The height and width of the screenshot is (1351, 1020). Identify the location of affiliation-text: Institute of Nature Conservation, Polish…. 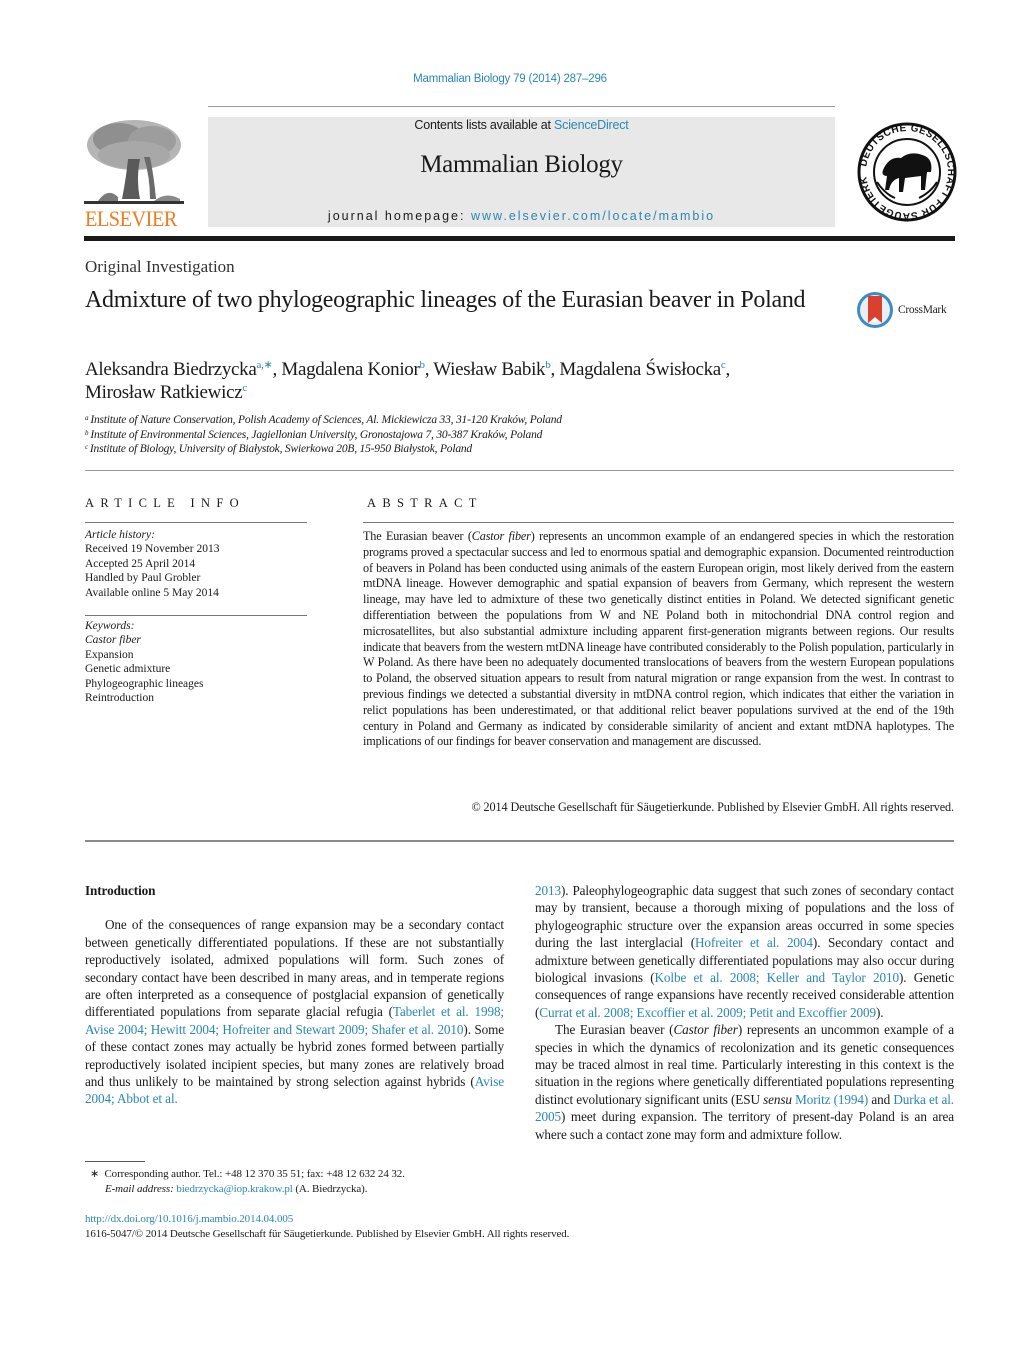
(326, 420).